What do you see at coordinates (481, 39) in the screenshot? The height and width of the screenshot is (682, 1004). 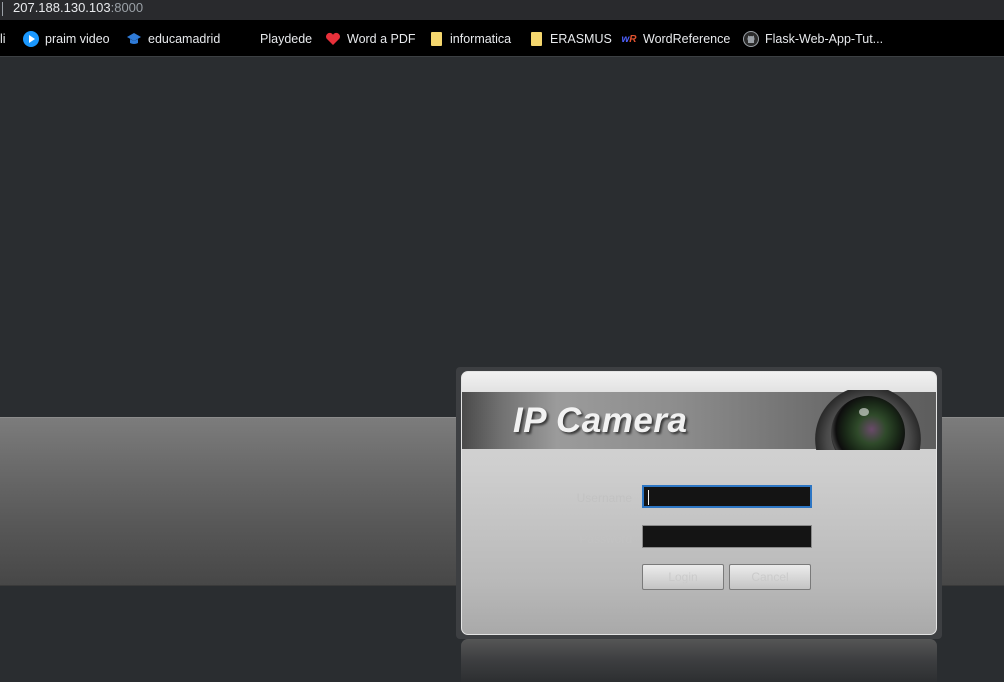 I see `bookmark-label: informatica` at bounding box center [481, 39].